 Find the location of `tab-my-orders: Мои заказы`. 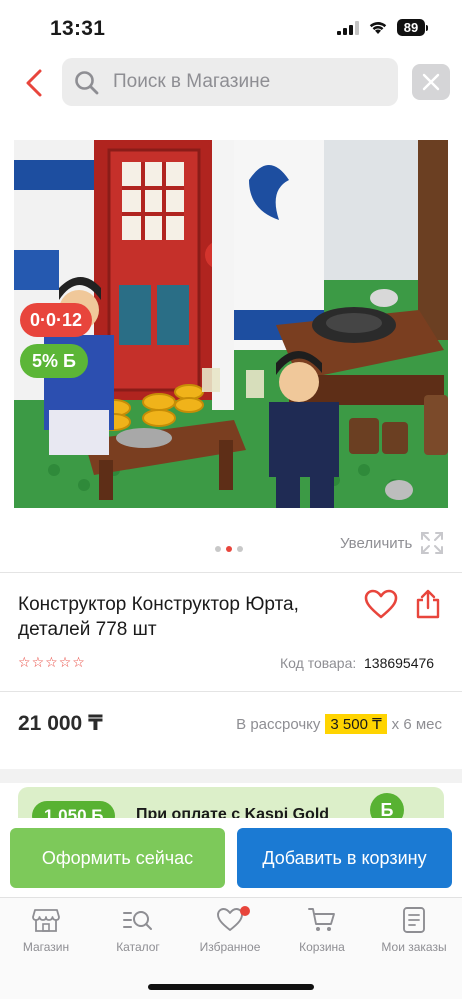

tab-my-orders: Мои заказы is located at coordinates (414, 930).